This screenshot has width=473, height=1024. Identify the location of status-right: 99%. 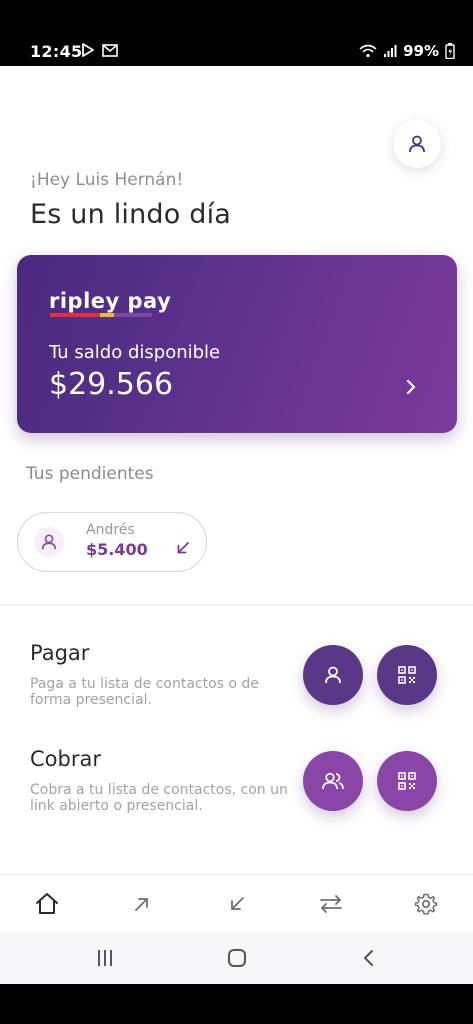
(407, 51).